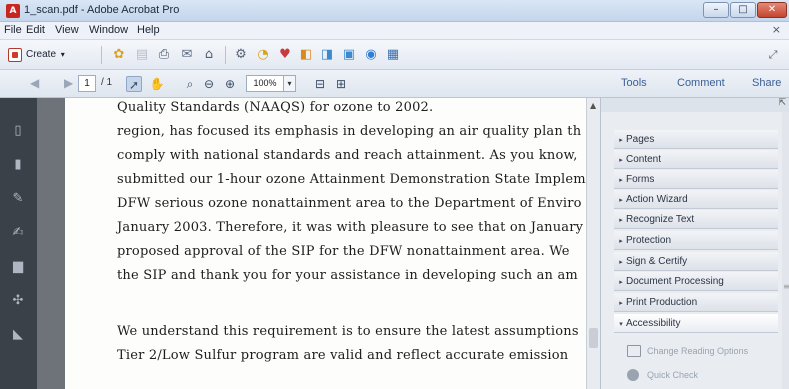  I want to click on combine-icon: ✿, so click(119, 55).